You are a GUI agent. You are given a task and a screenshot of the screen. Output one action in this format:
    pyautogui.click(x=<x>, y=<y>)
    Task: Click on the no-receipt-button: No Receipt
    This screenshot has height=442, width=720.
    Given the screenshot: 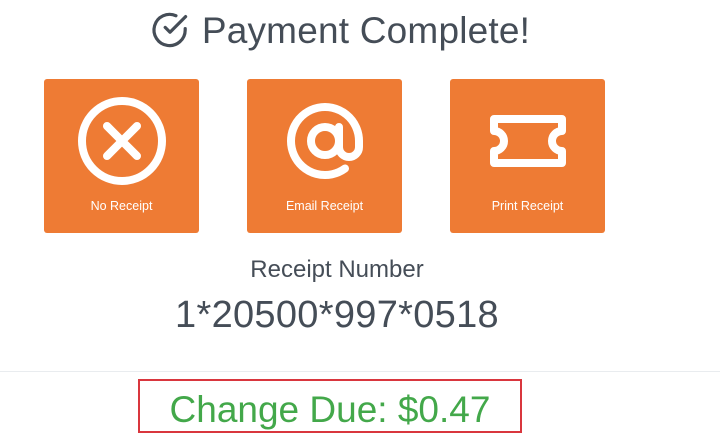 What is the action you would take?
    pyautogui.click(x=121, y=156)
    